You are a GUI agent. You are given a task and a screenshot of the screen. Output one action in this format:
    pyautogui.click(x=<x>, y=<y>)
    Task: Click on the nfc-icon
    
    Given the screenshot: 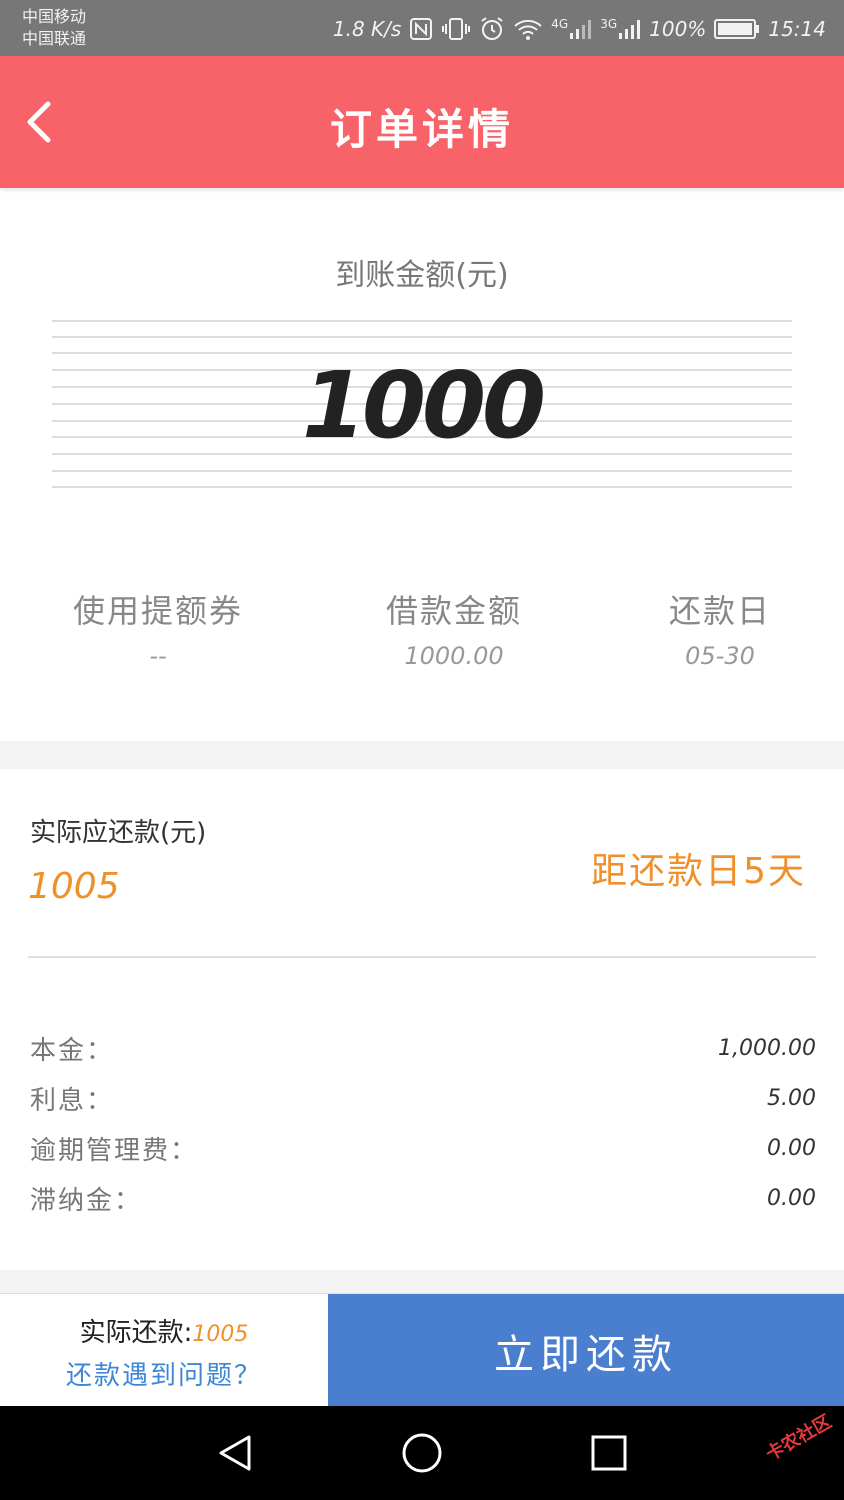 What is the action you would take?
    pyautogui.click(x=421, y=29)
    